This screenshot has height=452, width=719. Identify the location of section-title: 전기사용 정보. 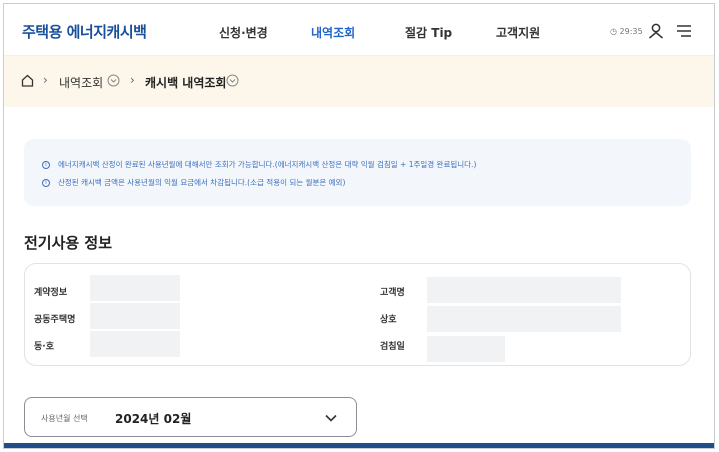
(68, 243).